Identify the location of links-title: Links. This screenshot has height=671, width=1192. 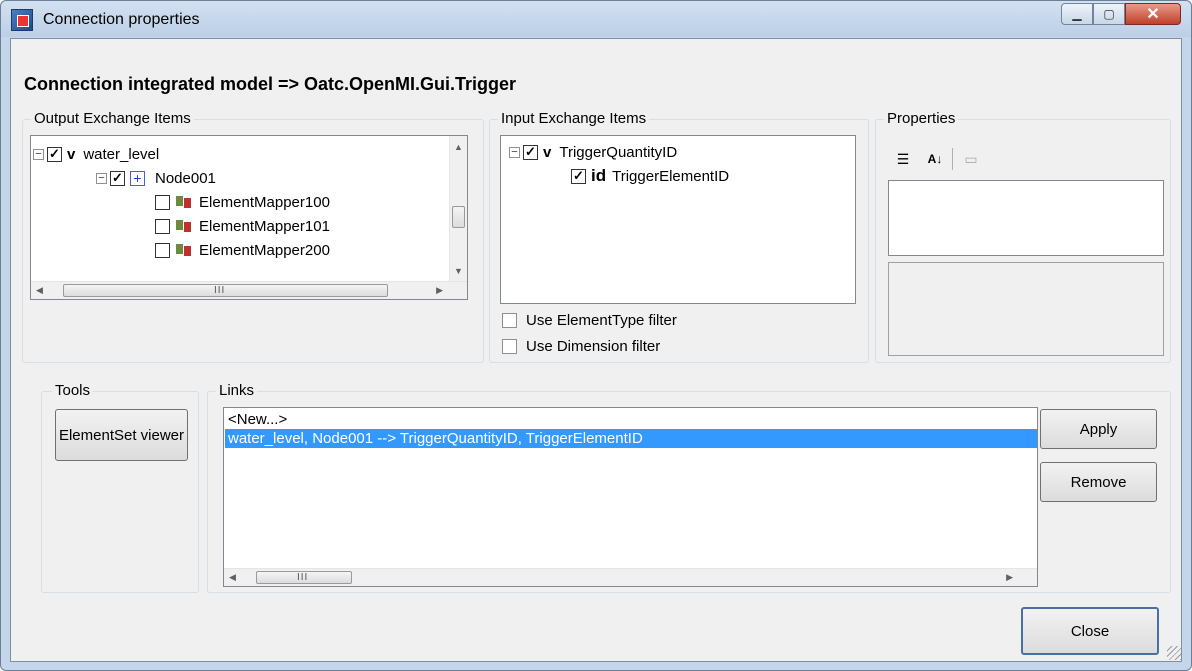
(237, 390).